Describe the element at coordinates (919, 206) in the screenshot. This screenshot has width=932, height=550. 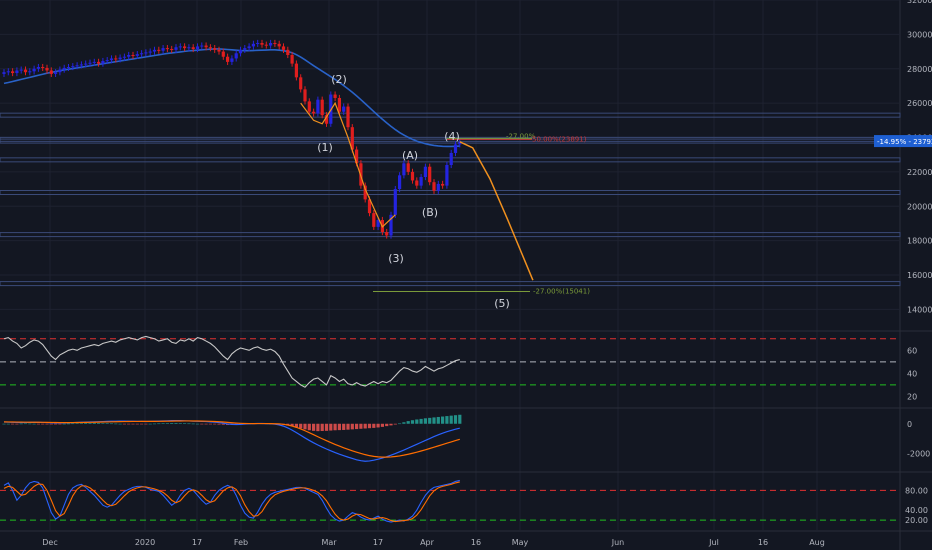
I see `price-tick-label: 20000` at that location.